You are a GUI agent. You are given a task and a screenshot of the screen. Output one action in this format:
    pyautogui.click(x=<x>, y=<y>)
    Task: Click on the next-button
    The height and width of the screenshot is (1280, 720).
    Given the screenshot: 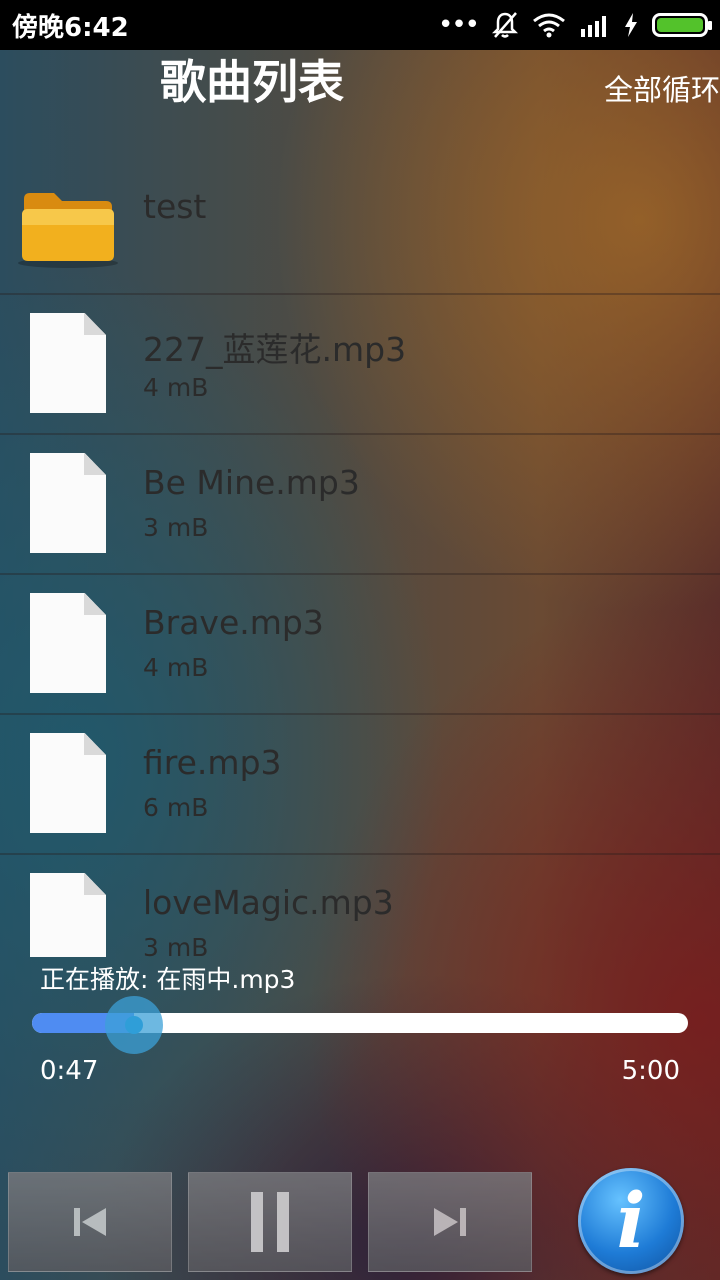 What is the action you would take?
    pyautogui.click(x=450, y=1222)
    